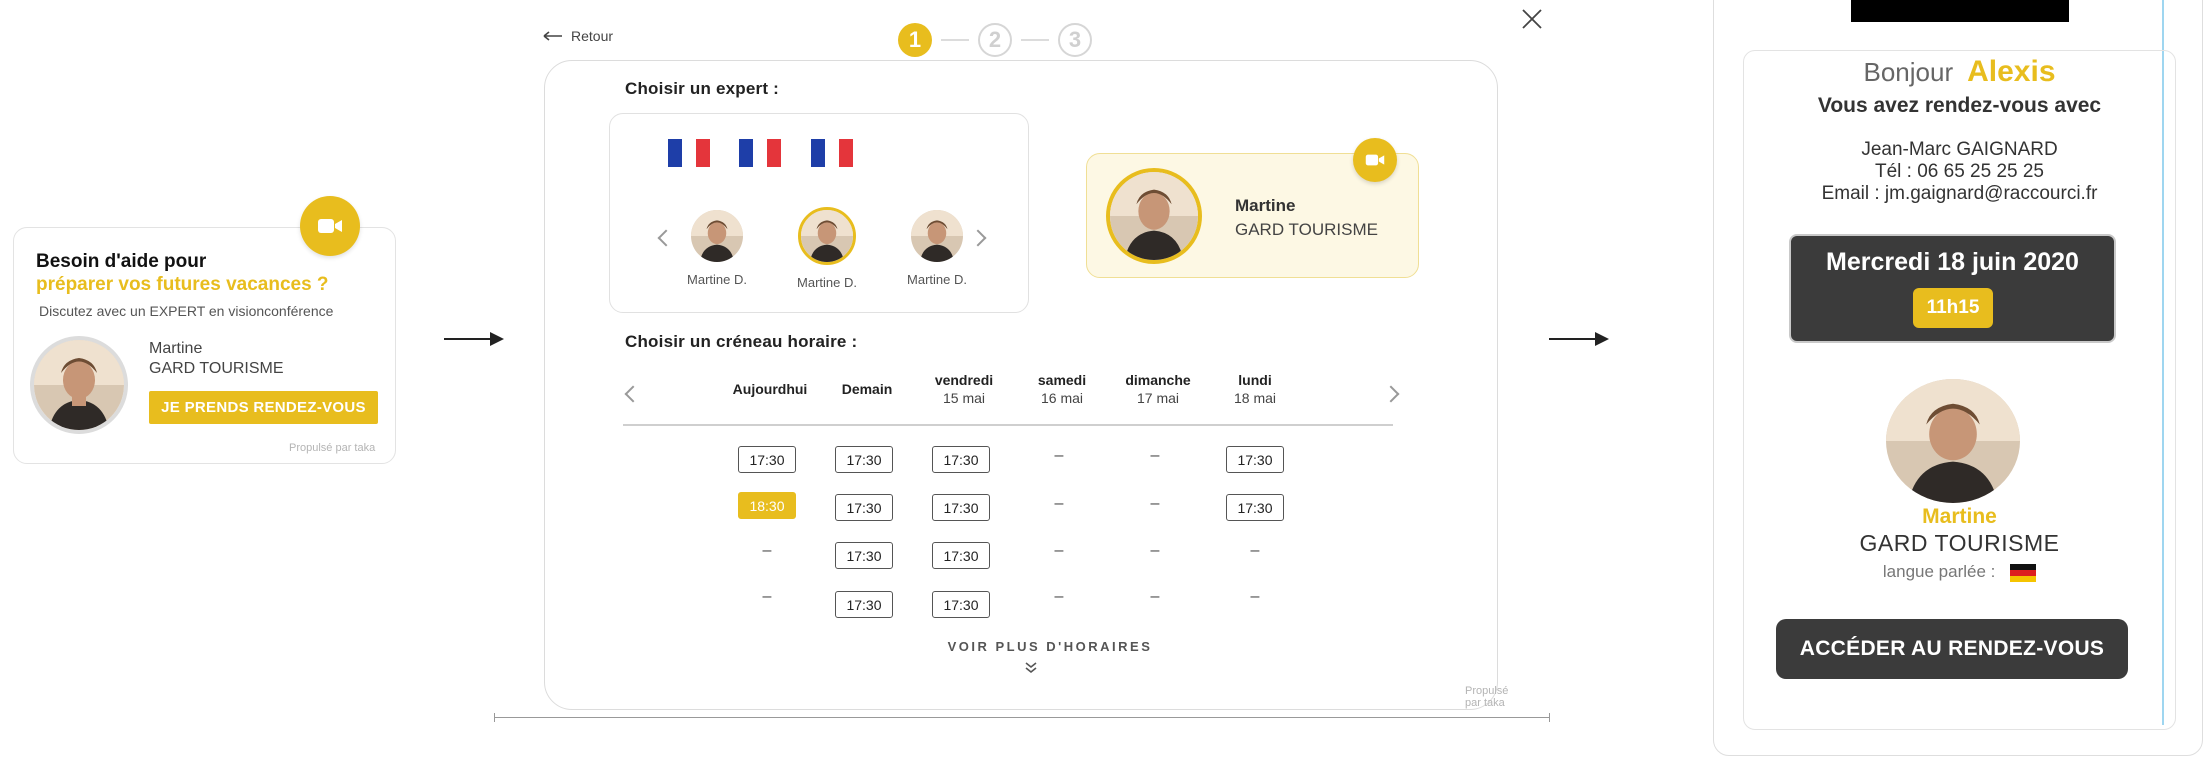  I want to click on day-header: Demain, so click(867, 390).